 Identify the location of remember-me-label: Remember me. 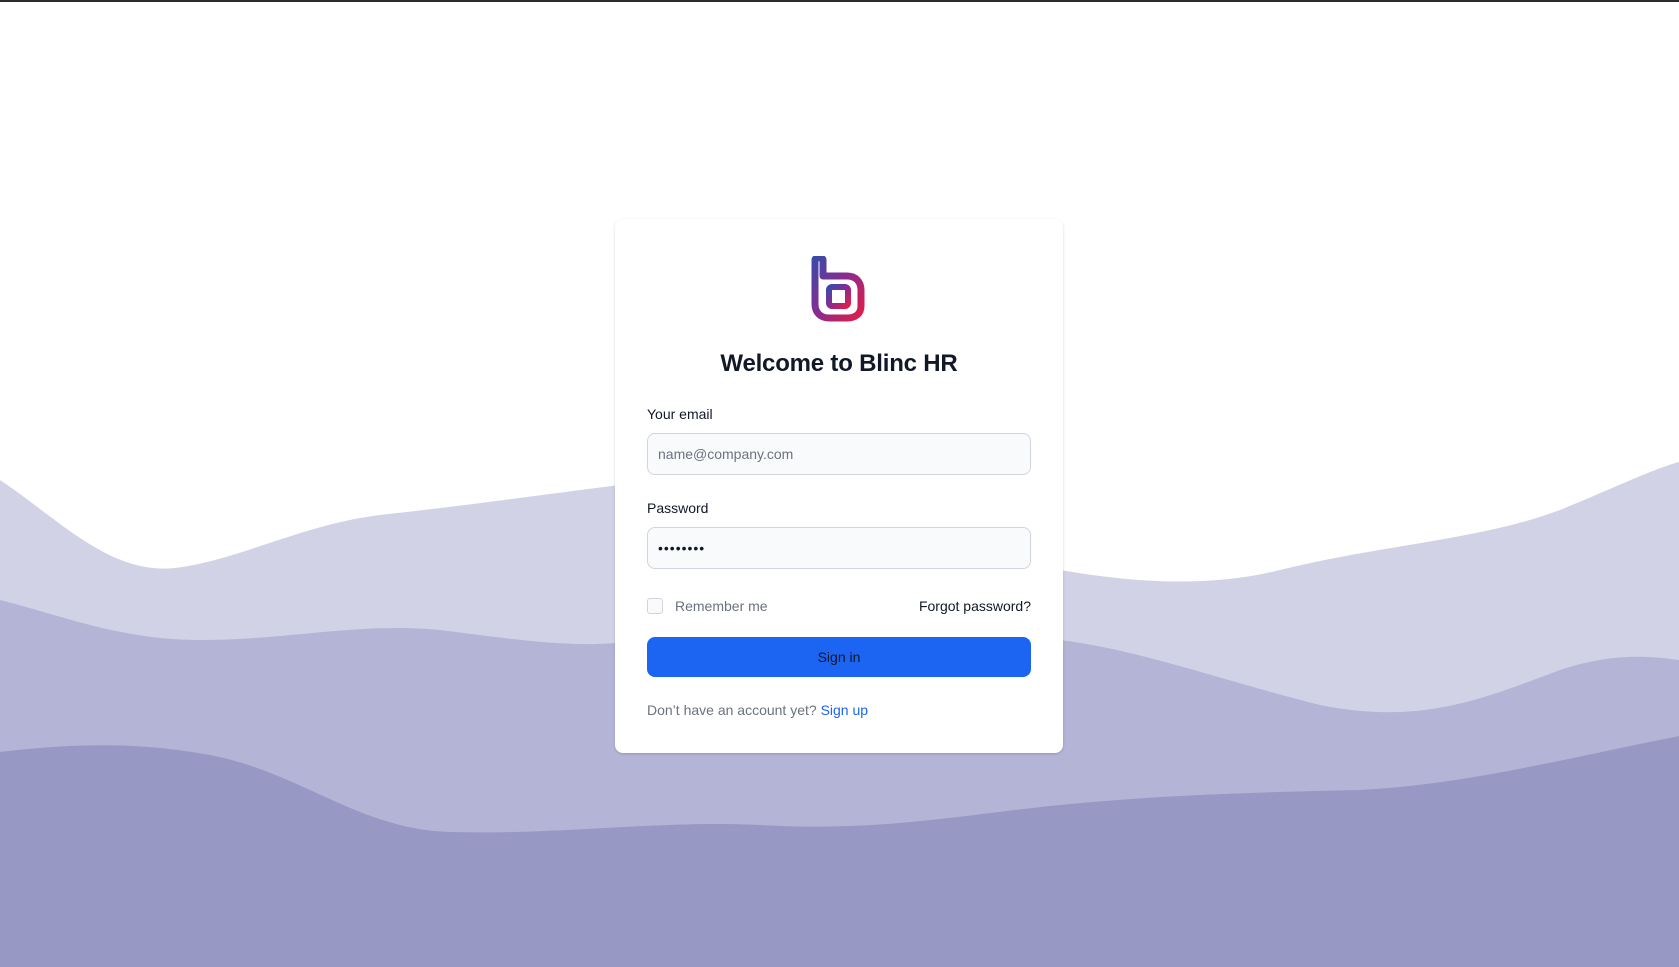
(721, 606).